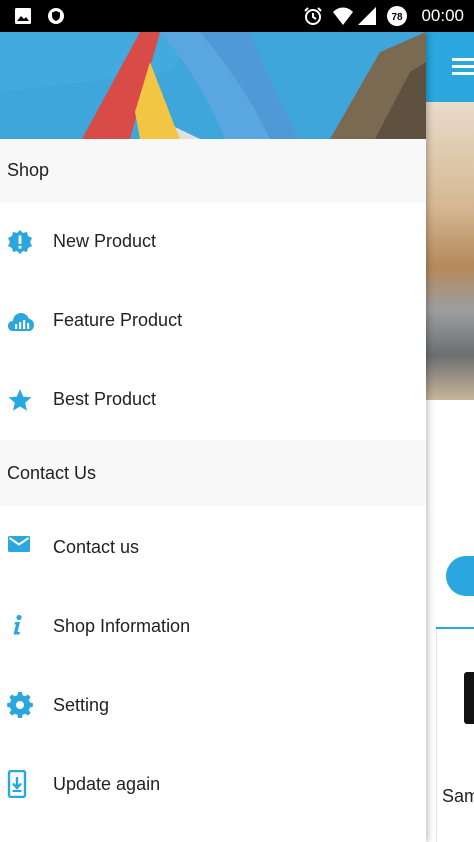 The image size is (474, 842). Describe the element at coordinates (213, 400) in the screenshot. I see `menu-item-best-product: Best Product` at that location.